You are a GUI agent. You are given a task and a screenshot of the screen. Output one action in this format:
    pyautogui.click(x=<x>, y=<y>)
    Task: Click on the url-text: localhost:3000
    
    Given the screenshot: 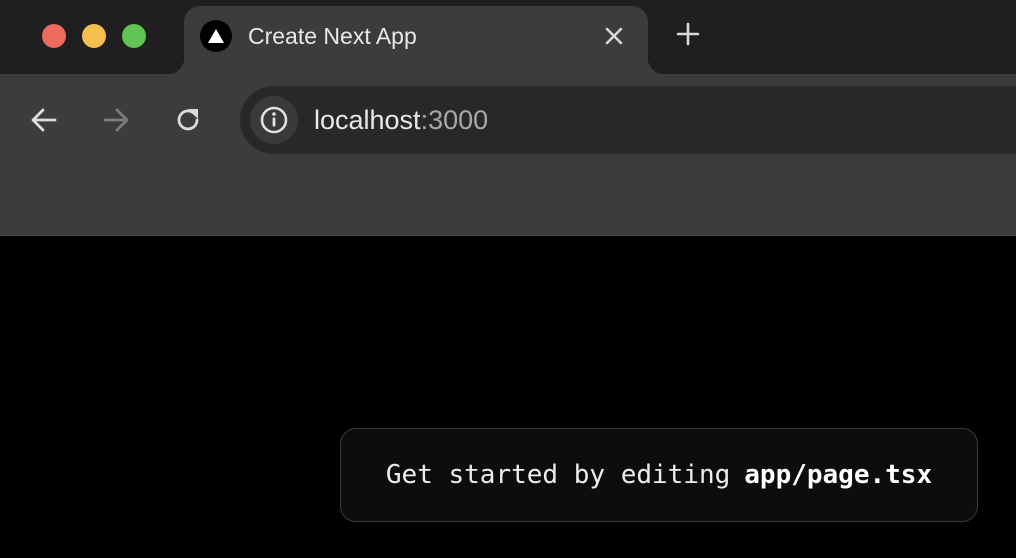 What is the action you would take?
    pyautogui.click(x=401, y=120)
    